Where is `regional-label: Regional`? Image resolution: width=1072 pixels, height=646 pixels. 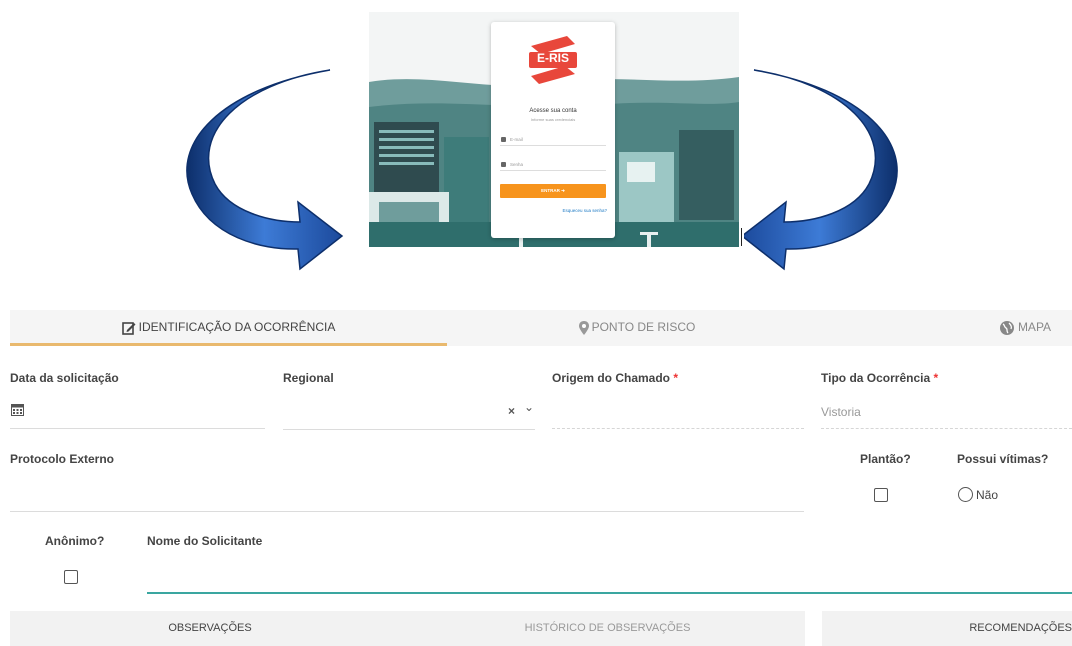
regional-label: Regional is located at coordinates (308, 378).